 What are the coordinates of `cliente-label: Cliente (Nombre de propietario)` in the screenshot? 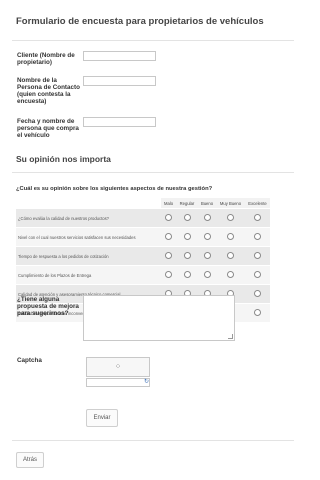 It's located at (46, 59).